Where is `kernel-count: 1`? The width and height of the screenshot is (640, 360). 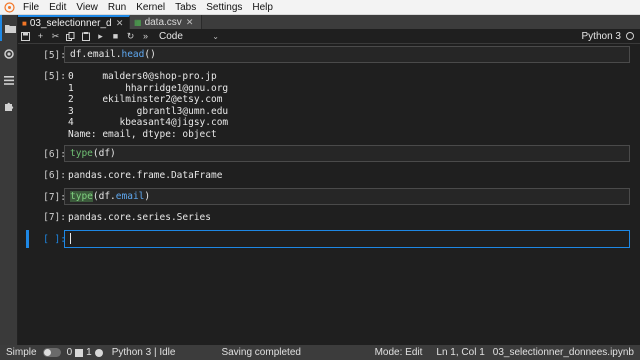
kernel-count: 1 is located at coordinates (89, 352).